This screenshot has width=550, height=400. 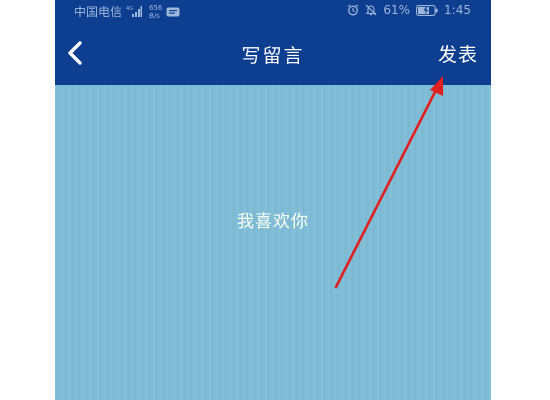 I want to click on status-bar-left: 中国电信 4G 656 B/s, so click(x=127, y=11).